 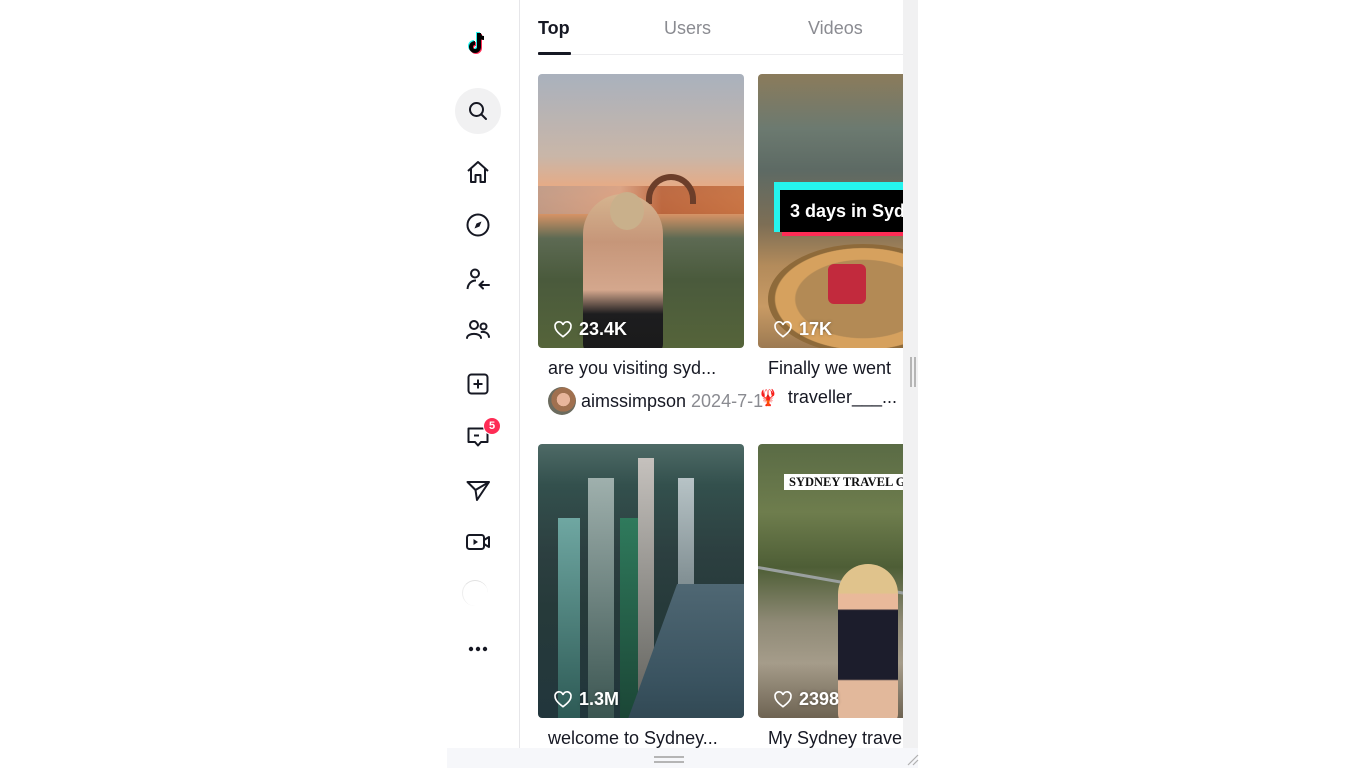 I want to click on video-overlay-text: 3 days in Sydn, so click(x=841, y=211).